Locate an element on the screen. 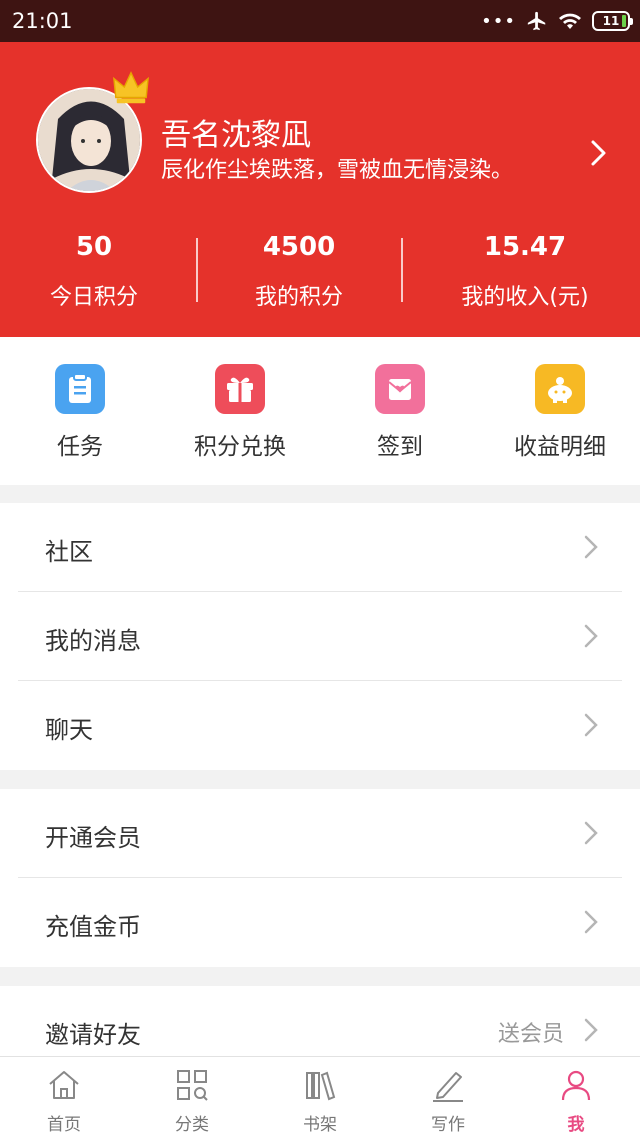 This screenshot has width=640, height=1138. menu-item-extra: 送会员 is located at coordinates (530, 1034).